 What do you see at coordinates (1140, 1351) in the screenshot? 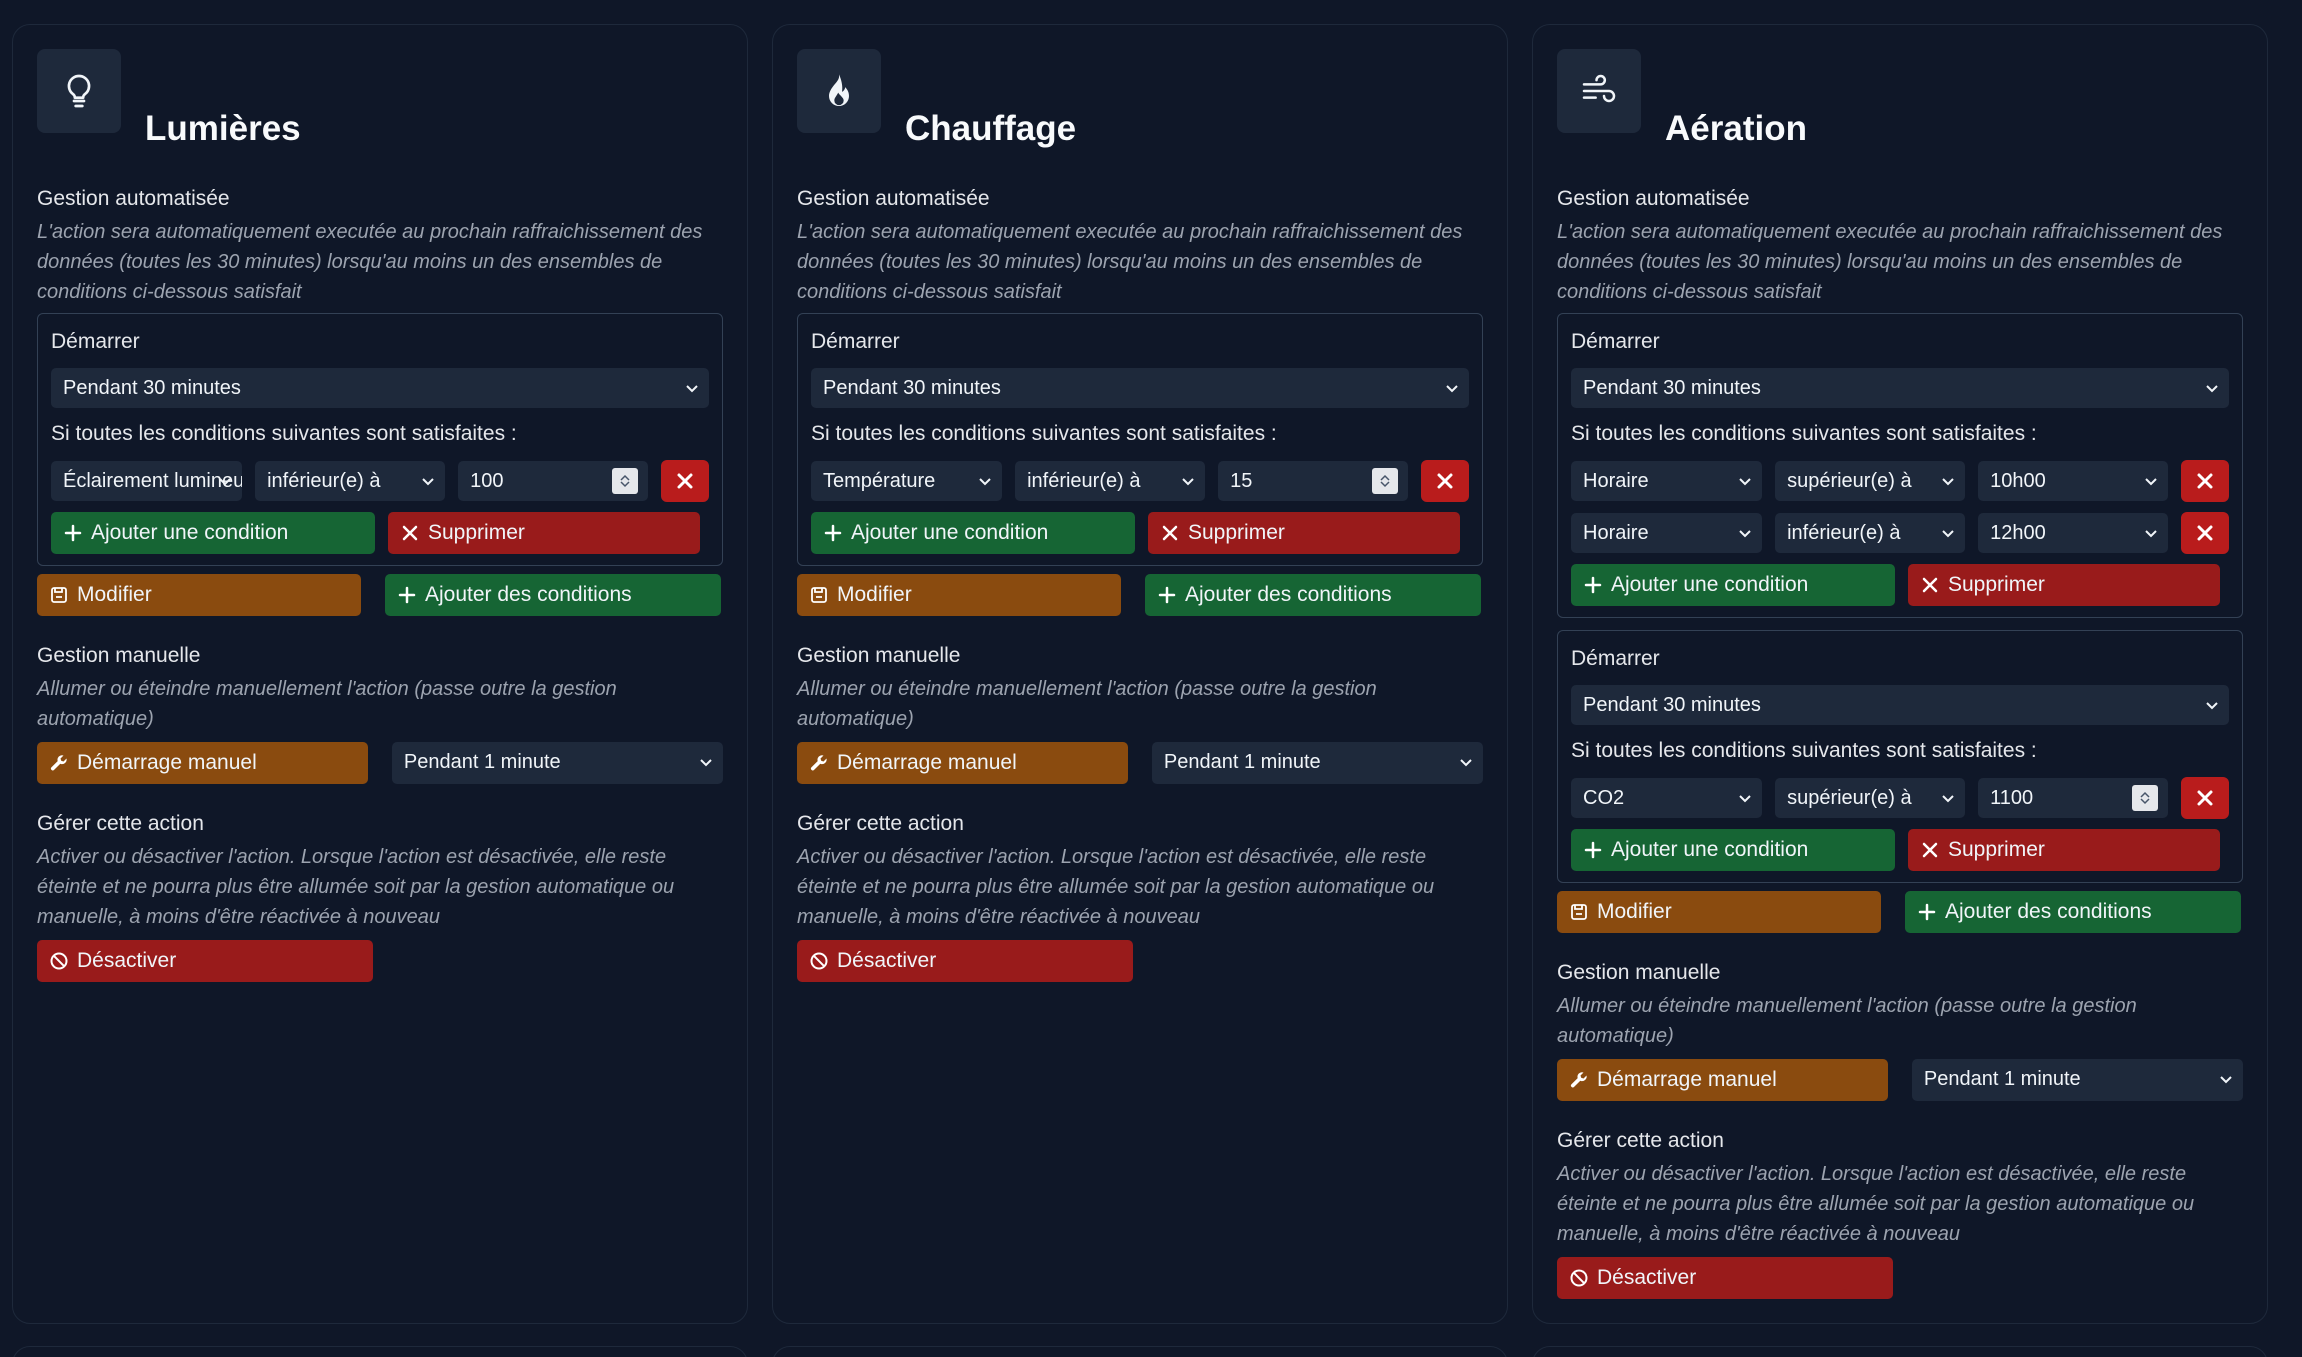
I see `card-next-row` at bounding box center [1140, 1351].